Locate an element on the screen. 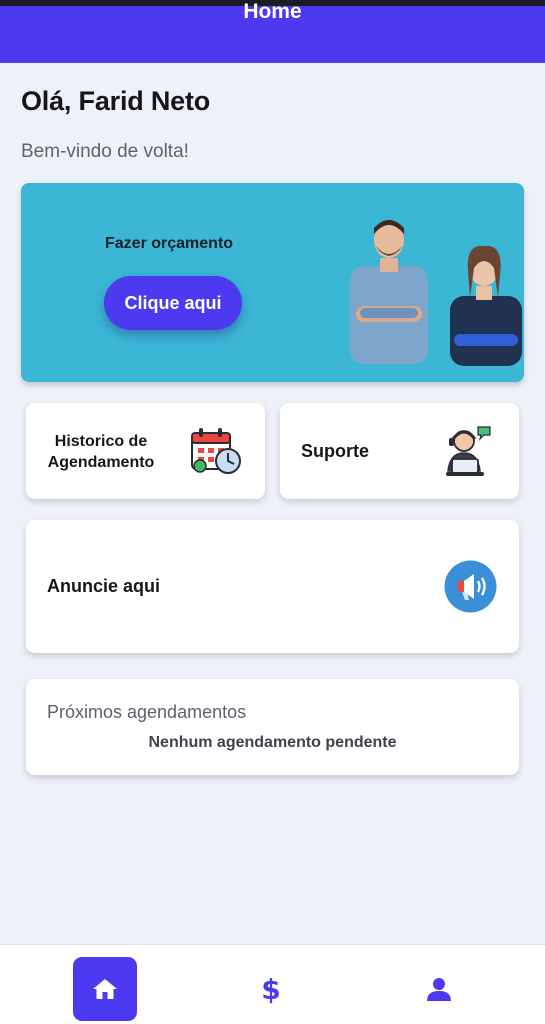 The width and height of the screenshot is (545, 1024). nav-payments-button: $ is located at coordinates (271, 989).